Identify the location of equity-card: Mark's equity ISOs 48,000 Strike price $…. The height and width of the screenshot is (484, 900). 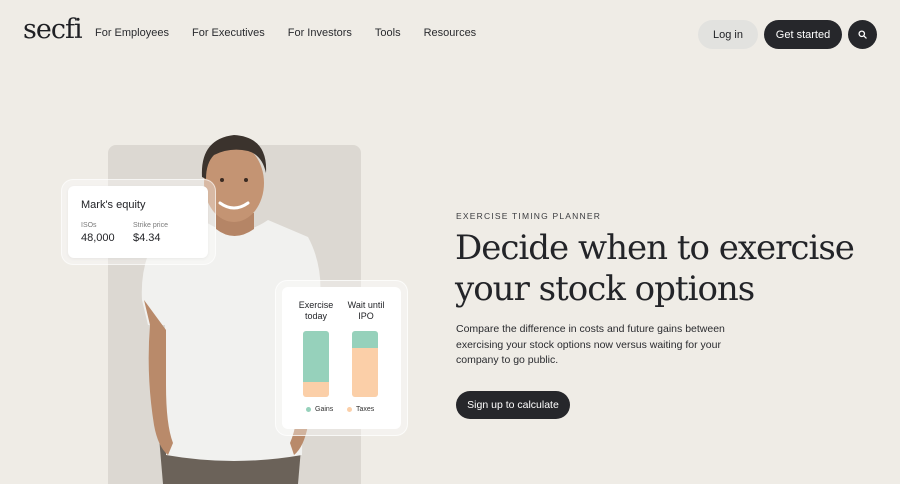
(138, 222).